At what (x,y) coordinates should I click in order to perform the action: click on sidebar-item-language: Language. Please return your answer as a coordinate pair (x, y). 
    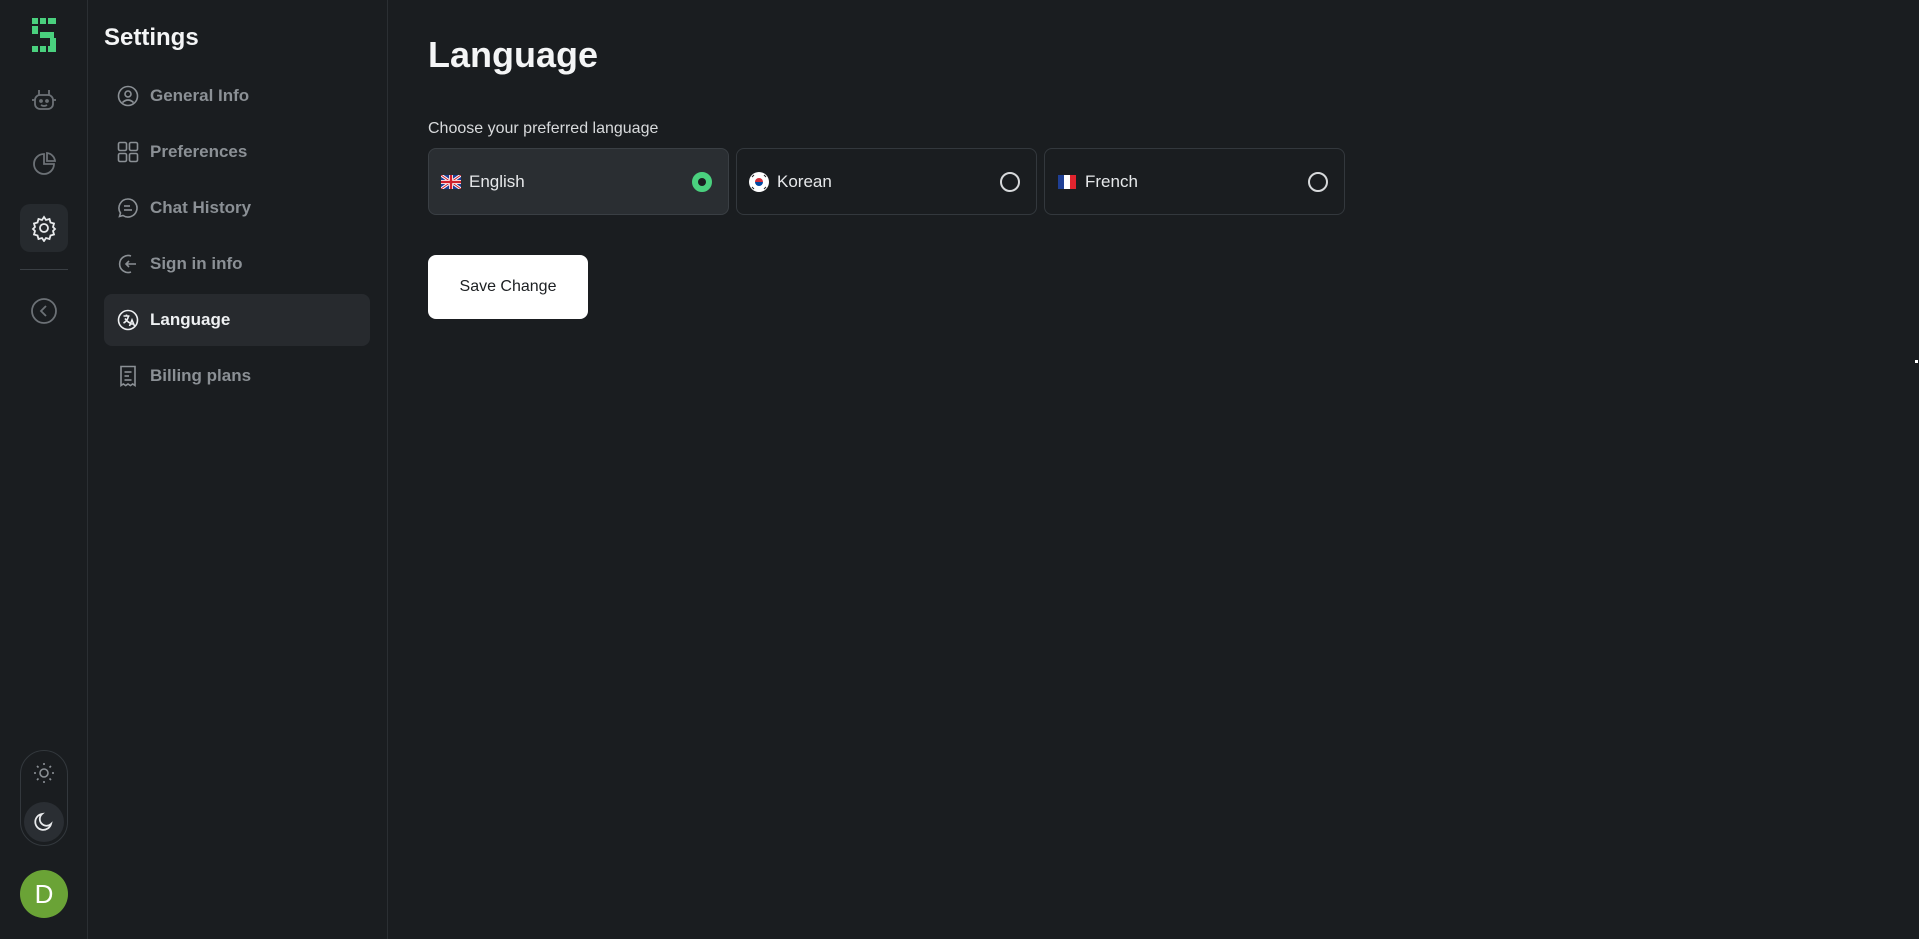
    Looking at the image, I should click on (237, 320).